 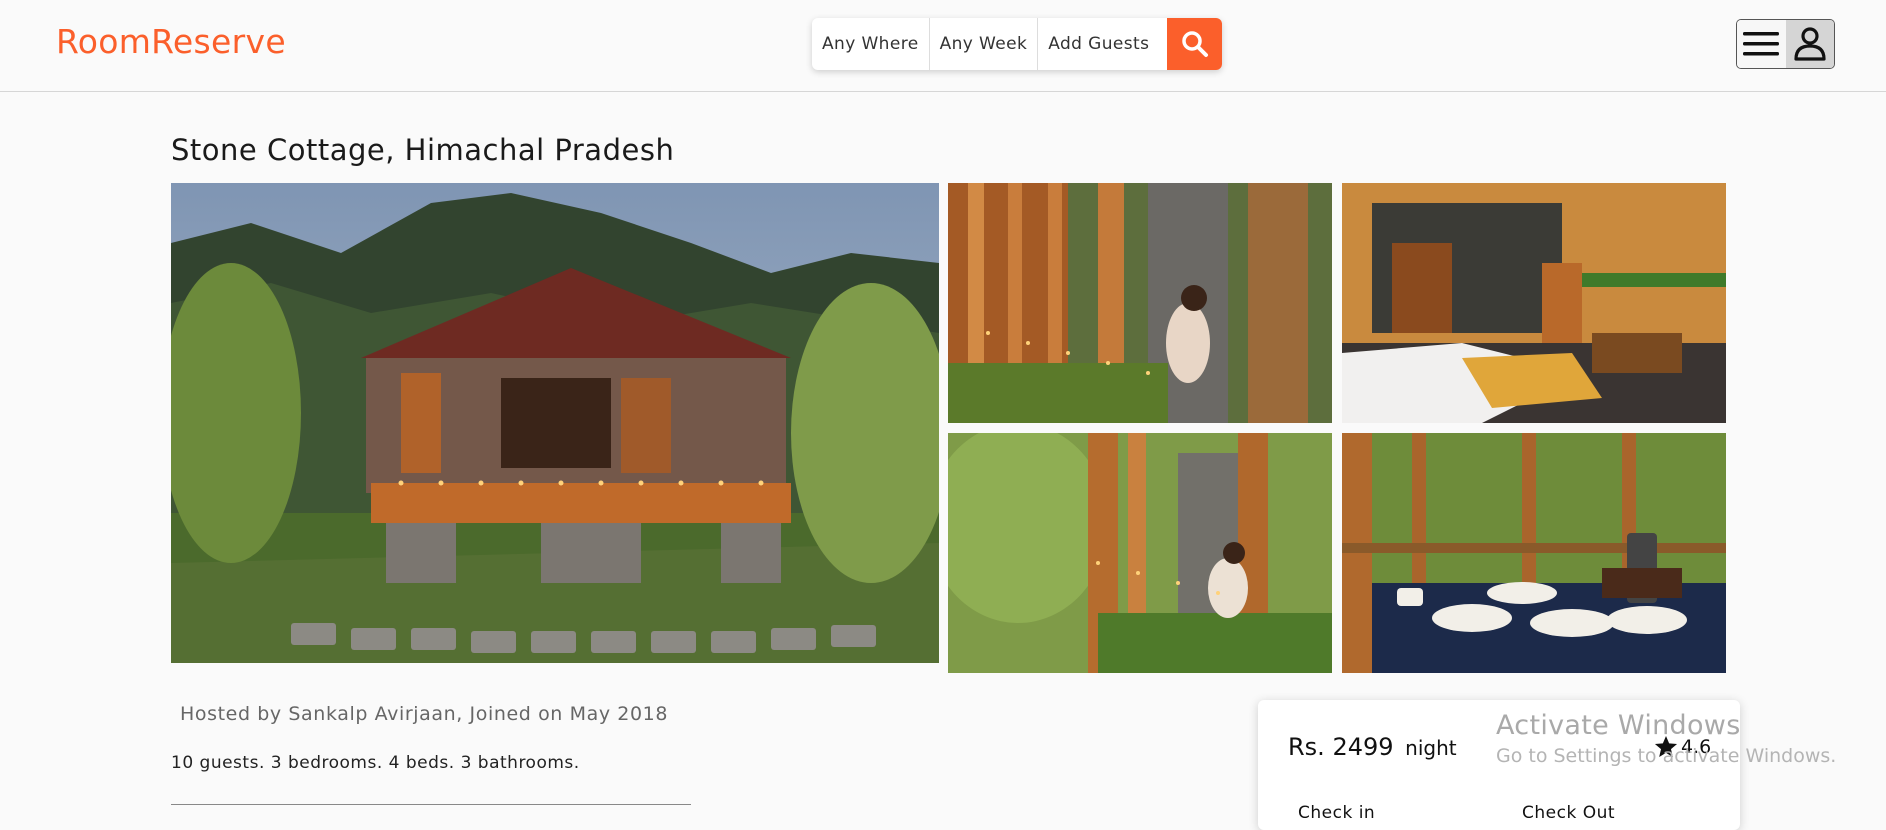 I want to click on search-button, so click(x=1194, y=44).